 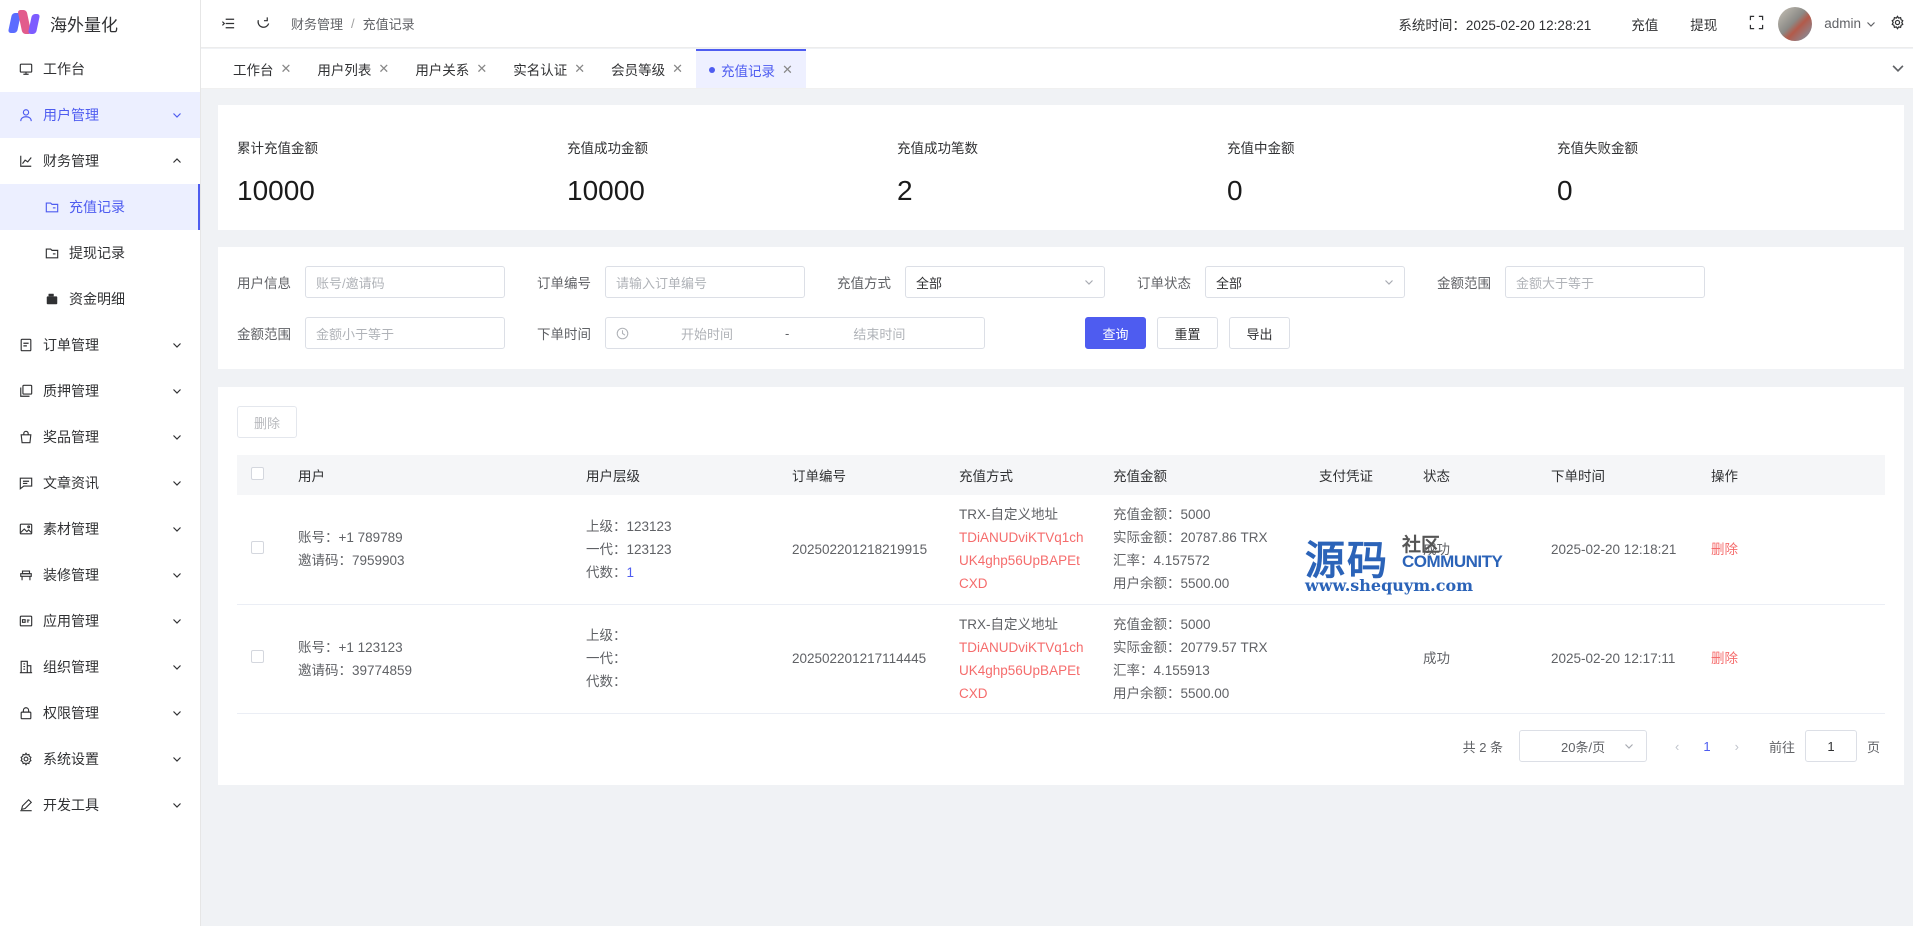 What do you see at coordinates (1008, 515) in the screenshot?
I see `recharge-method: TRX-自定义地址` at bounding box center [1008, 515].